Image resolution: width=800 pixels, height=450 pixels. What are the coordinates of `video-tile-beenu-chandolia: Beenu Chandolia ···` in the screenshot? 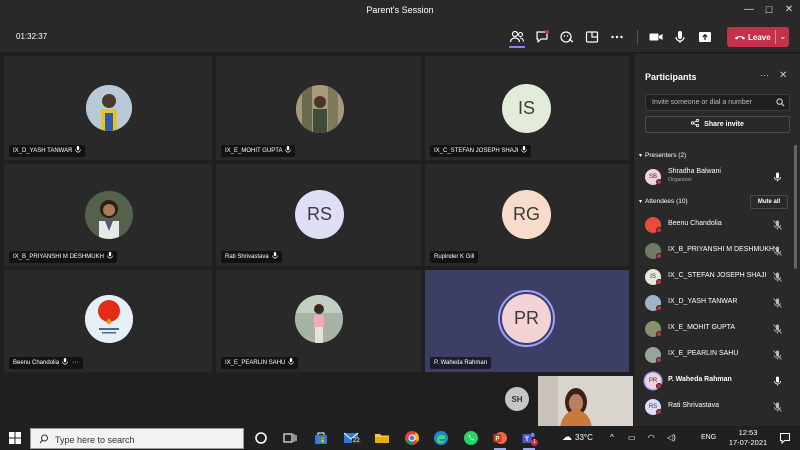 It's located at (108, 321).